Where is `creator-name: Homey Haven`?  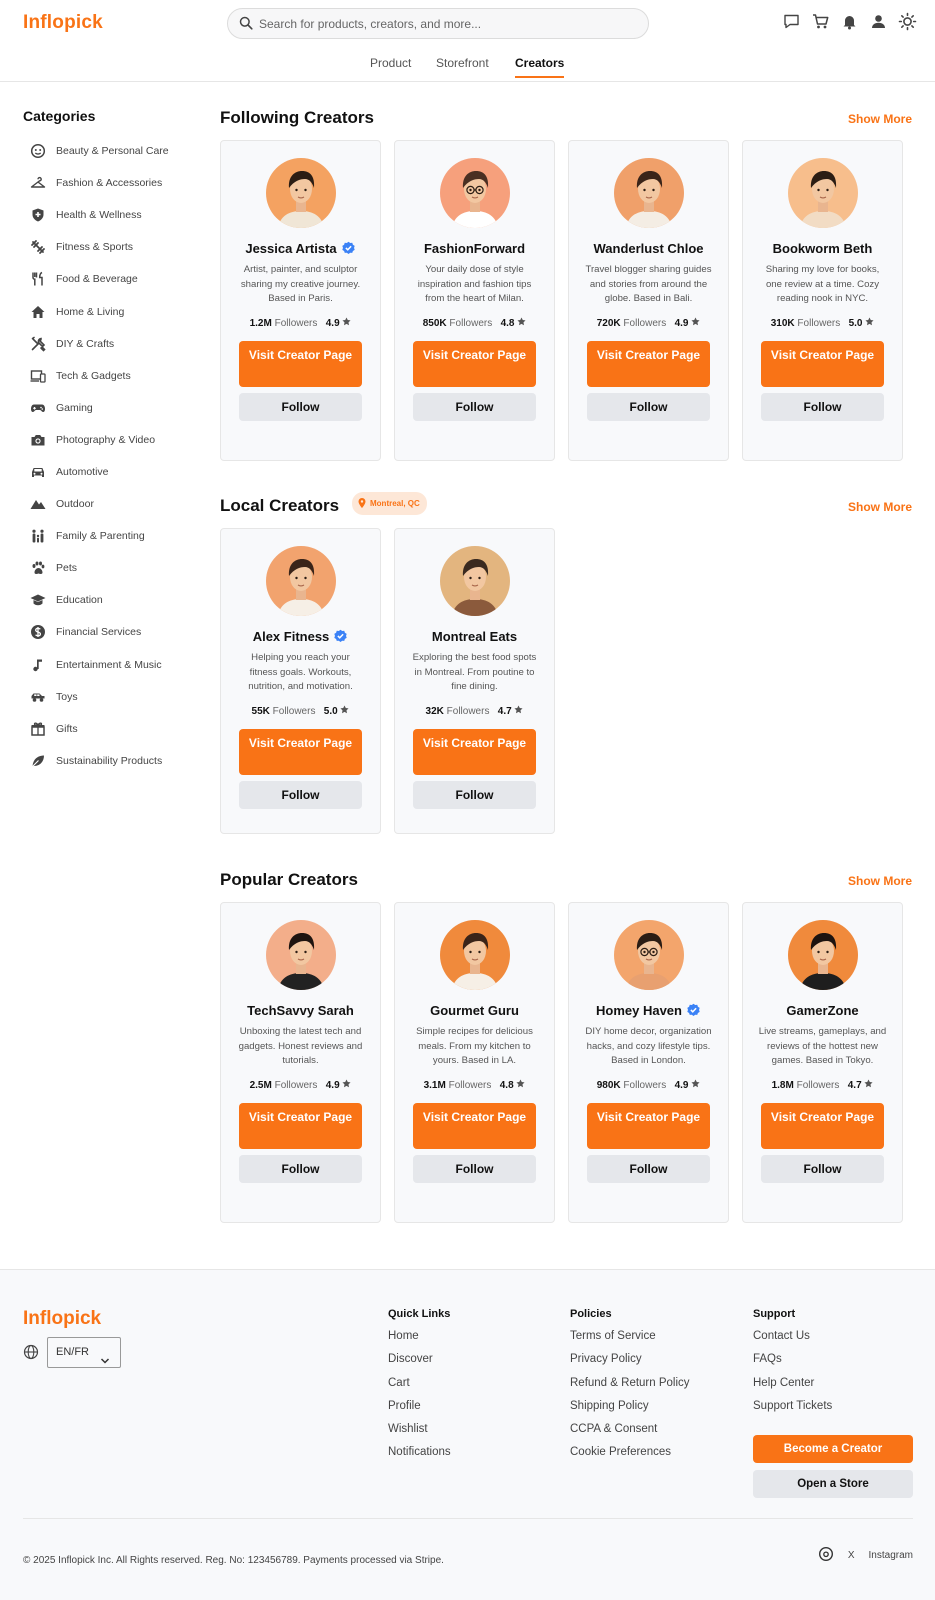
creator-name: Homey Haven is located at coordinates (639, 1010).